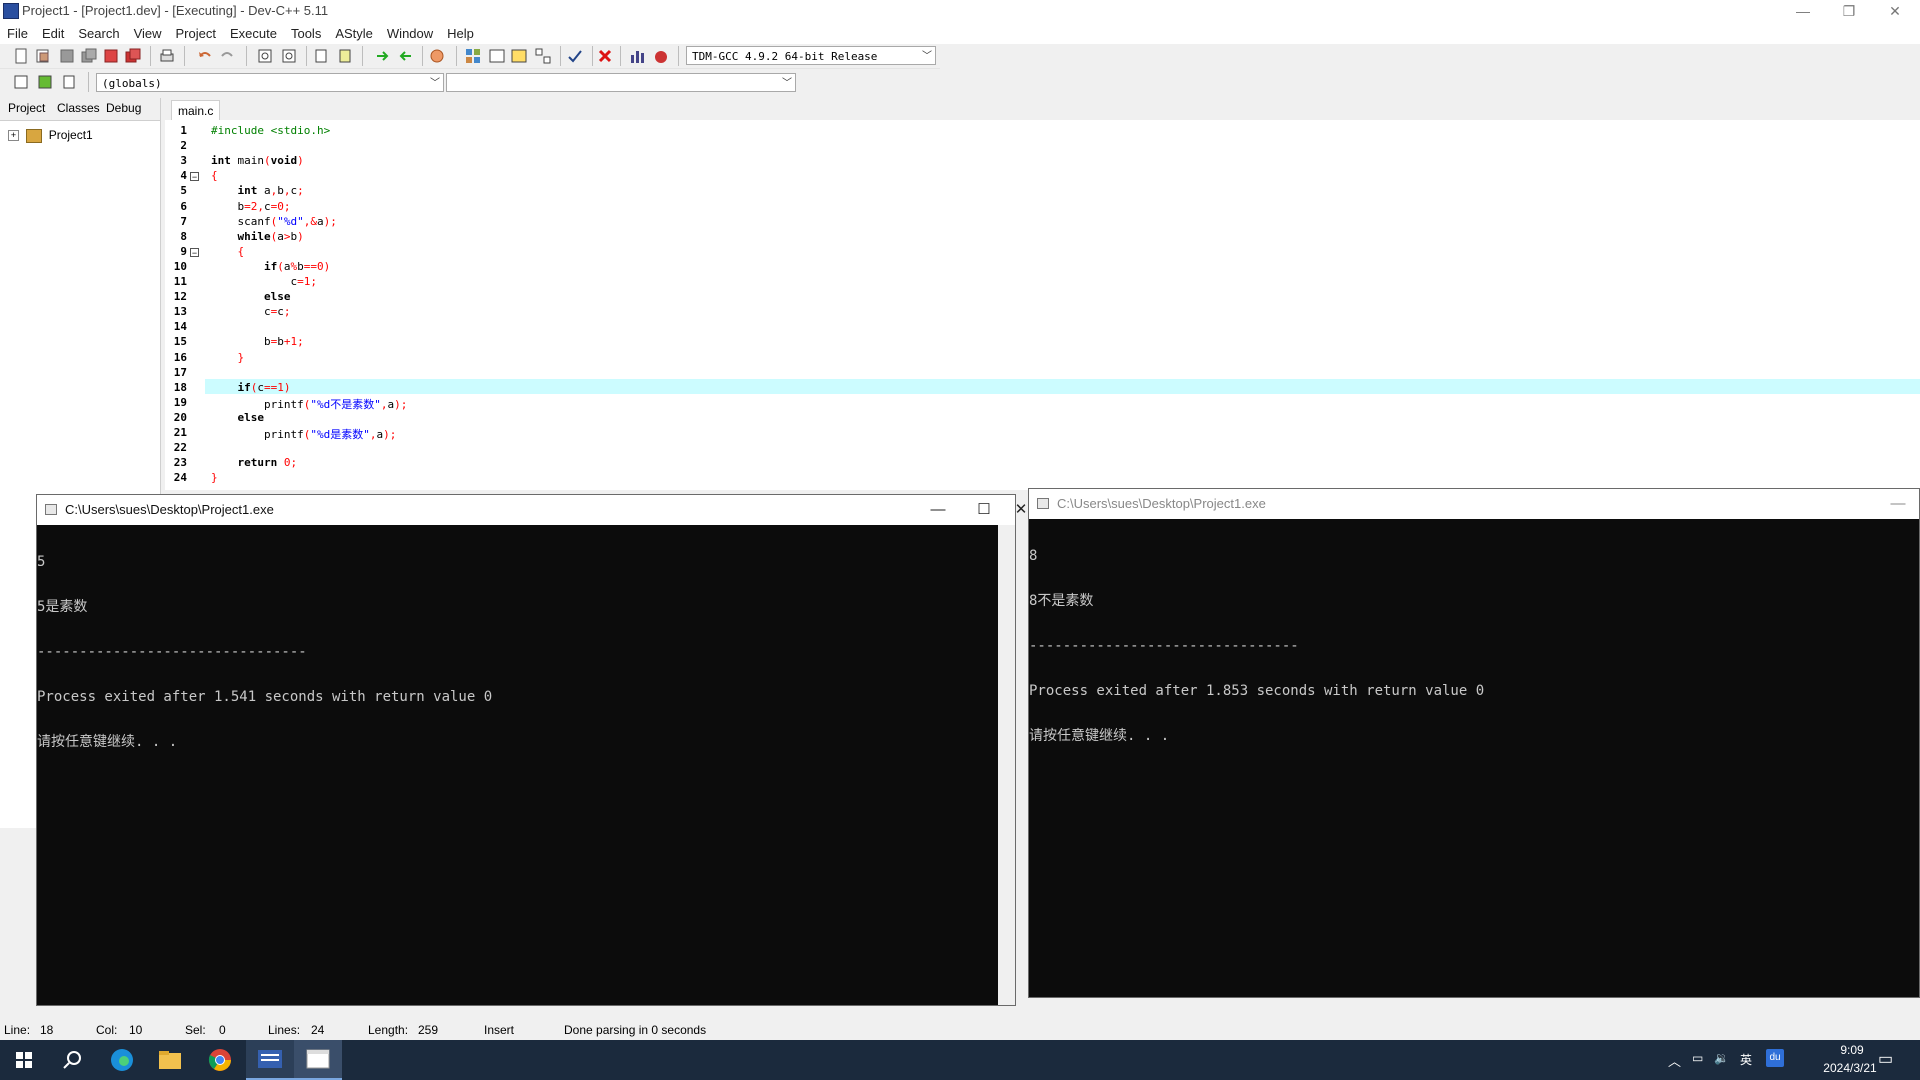  What do you see at coordinates (437, 56) in the screenshot?
I see `bookmark-icon` at bounding box center [437, 56].